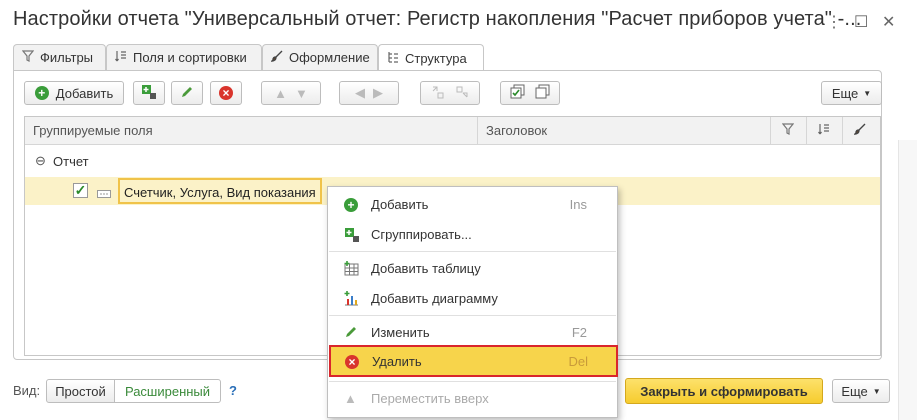 The width and height of the screenshot is (917, 420). I want to click on edit-button, so click(187, 93).